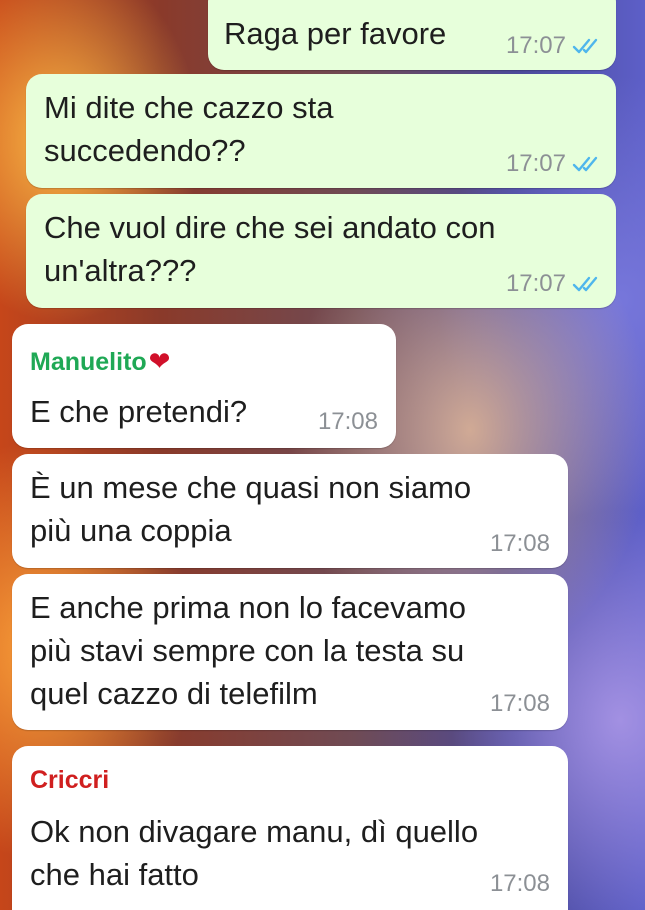 This screenshot has height=910, width=645. I want to click on incoming-message: Manuelito❤ E che pretendi? 17:08, so click(204, 386).